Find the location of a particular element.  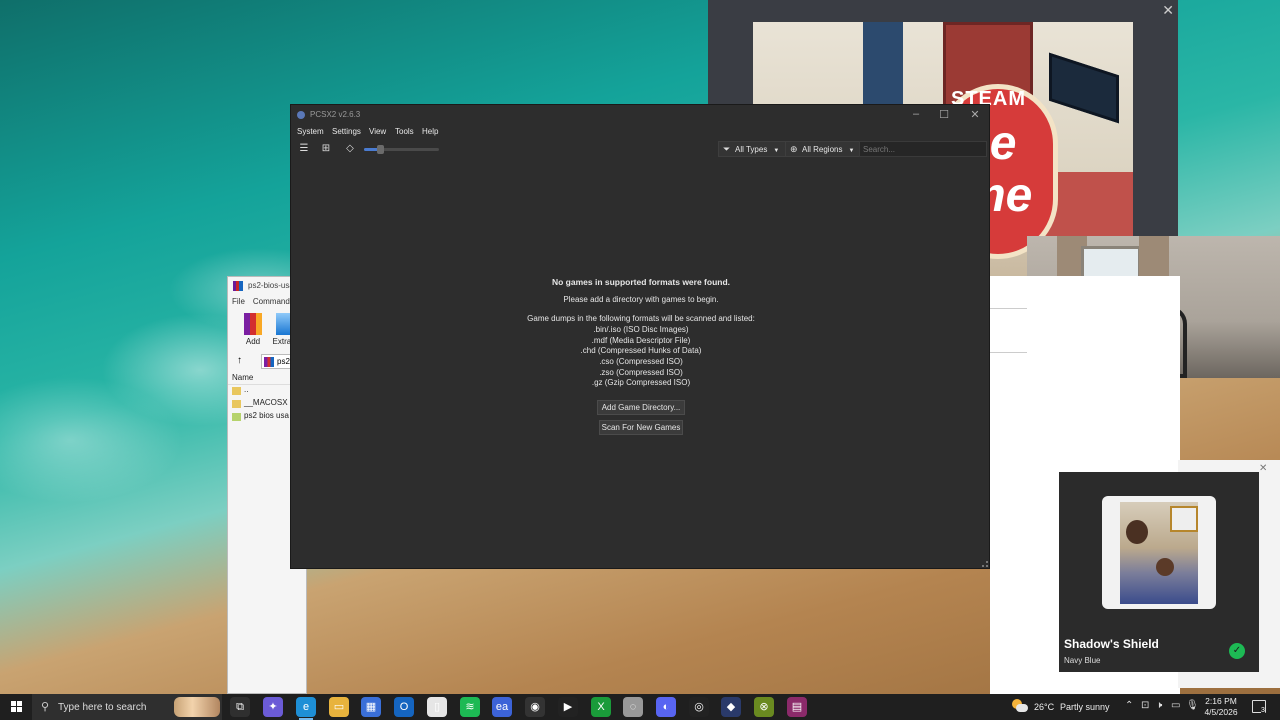

spotify-icon: ≋ is located at coordinates (470, 707).